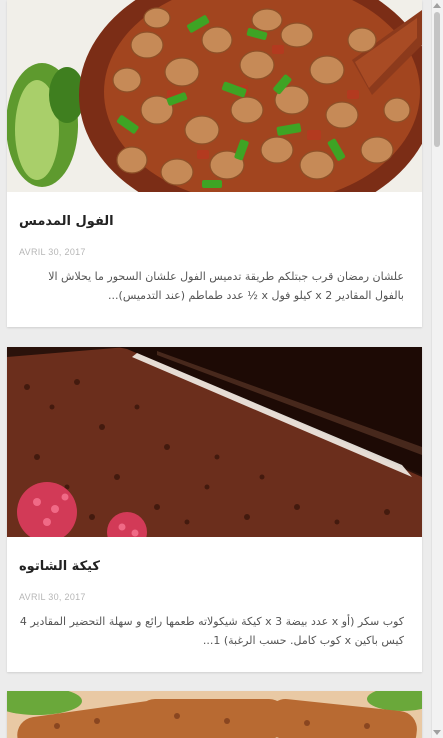 The width and height of the screenshot is (443, 738). Describe the element at coordinates (437, 79) in the screenshot. I see `scrollbar-thumb` at that location.